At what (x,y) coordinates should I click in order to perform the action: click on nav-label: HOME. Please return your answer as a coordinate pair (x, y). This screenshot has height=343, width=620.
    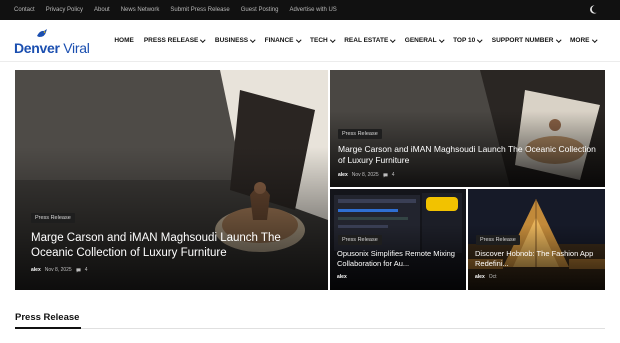
    Looking at the image, I should click on (124, 40).